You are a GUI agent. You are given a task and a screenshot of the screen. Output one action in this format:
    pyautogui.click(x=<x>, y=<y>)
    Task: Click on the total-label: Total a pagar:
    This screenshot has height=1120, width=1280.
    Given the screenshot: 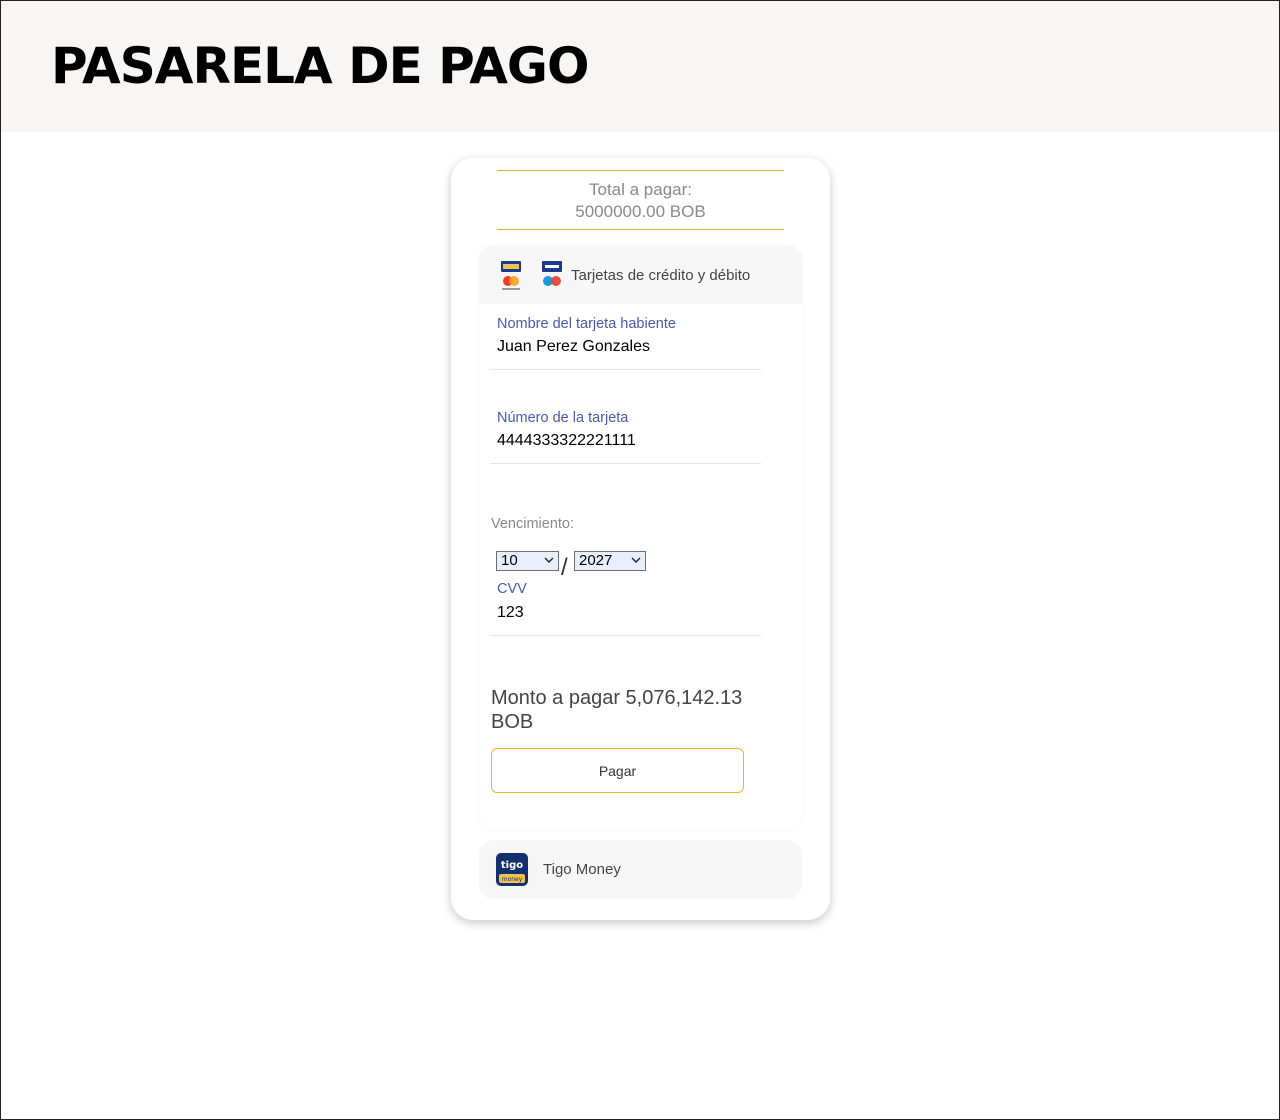 What is the action you would take?
    pyautogui.click(x=640, y=189)
    